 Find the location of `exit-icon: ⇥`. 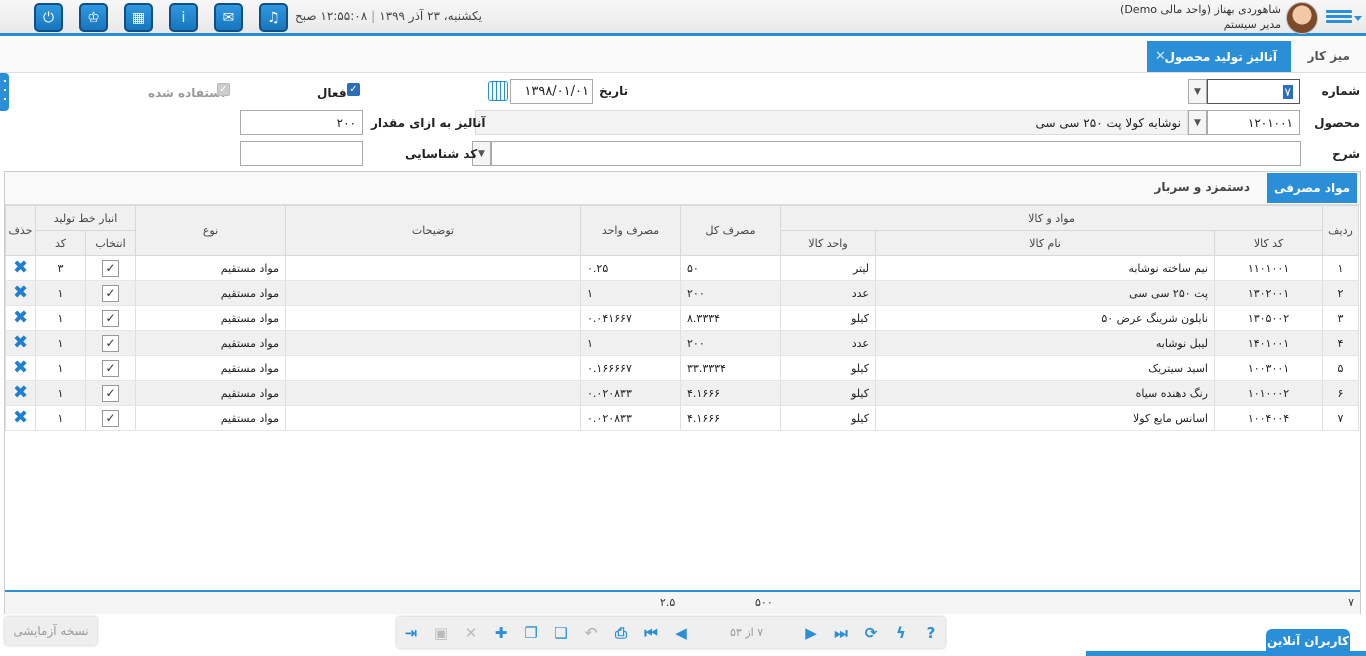

exit-icon: ⇥ is located at coordinates (411, 633).